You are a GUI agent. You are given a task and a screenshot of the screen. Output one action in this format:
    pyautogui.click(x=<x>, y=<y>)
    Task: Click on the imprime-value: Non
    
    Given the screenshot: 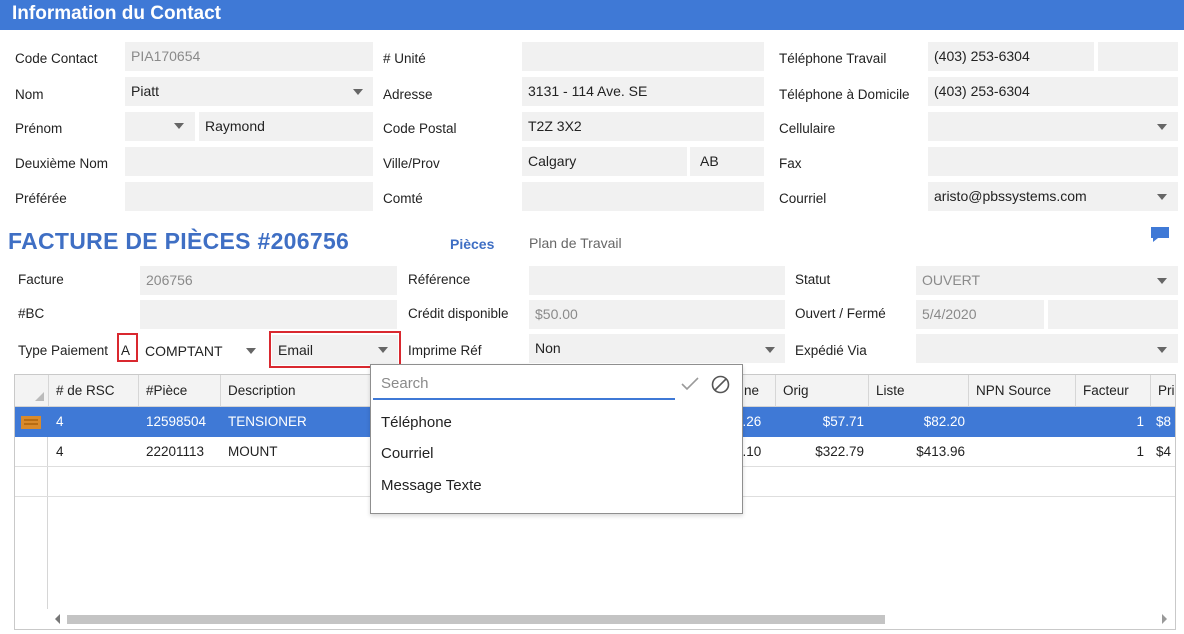 What is the action you would take?
    pyautogui.click(x=548, y=348)
    